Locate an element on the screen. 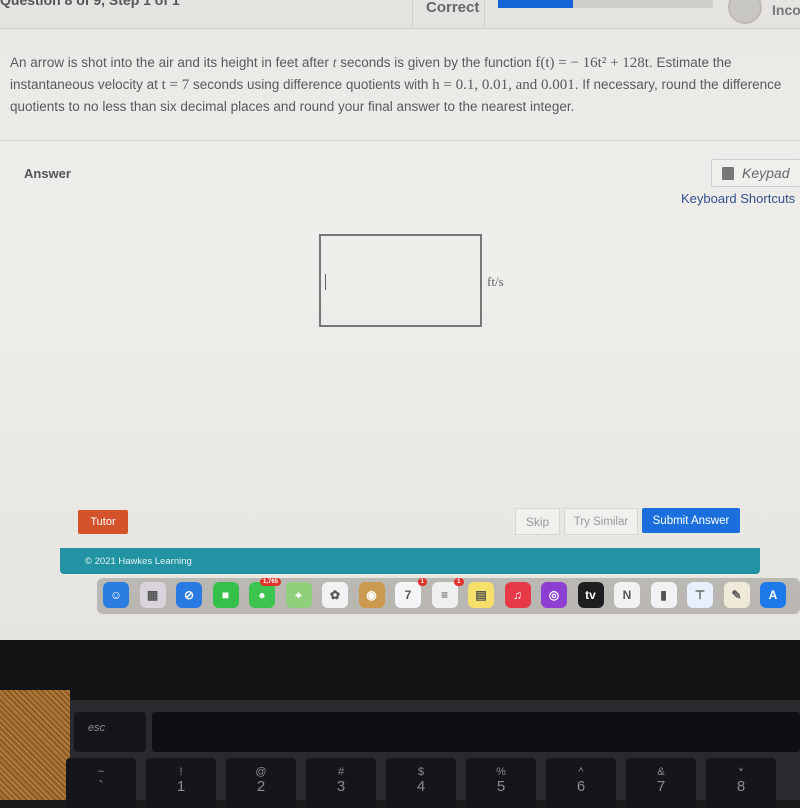 The width and height of the screenshot is (800, 808). footer: © 2021 Hawkes Learning is located at coordinates (410, 561).